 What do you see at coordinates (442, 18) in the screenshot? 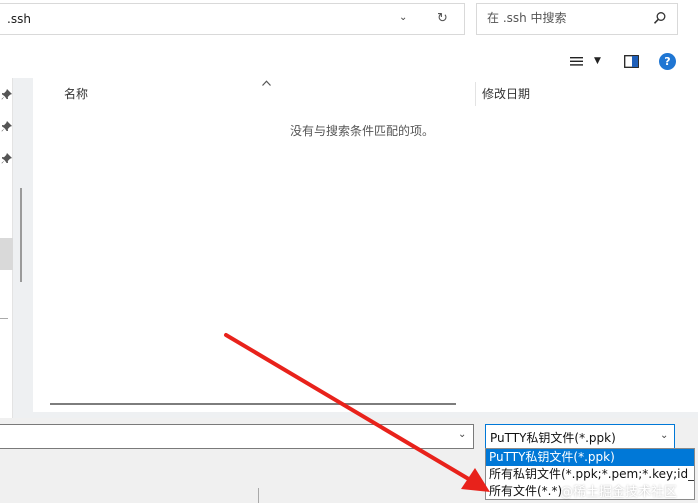
I see `refresh-icon: ↻` at bounding box center [442, 18].